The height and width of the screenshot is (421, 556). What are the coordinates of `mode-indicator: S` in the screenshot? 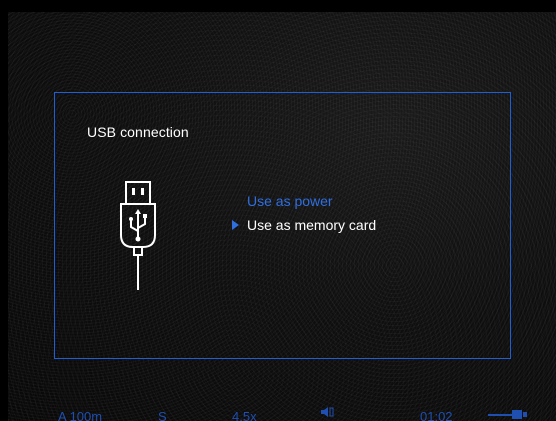 It's located at (162, 415).